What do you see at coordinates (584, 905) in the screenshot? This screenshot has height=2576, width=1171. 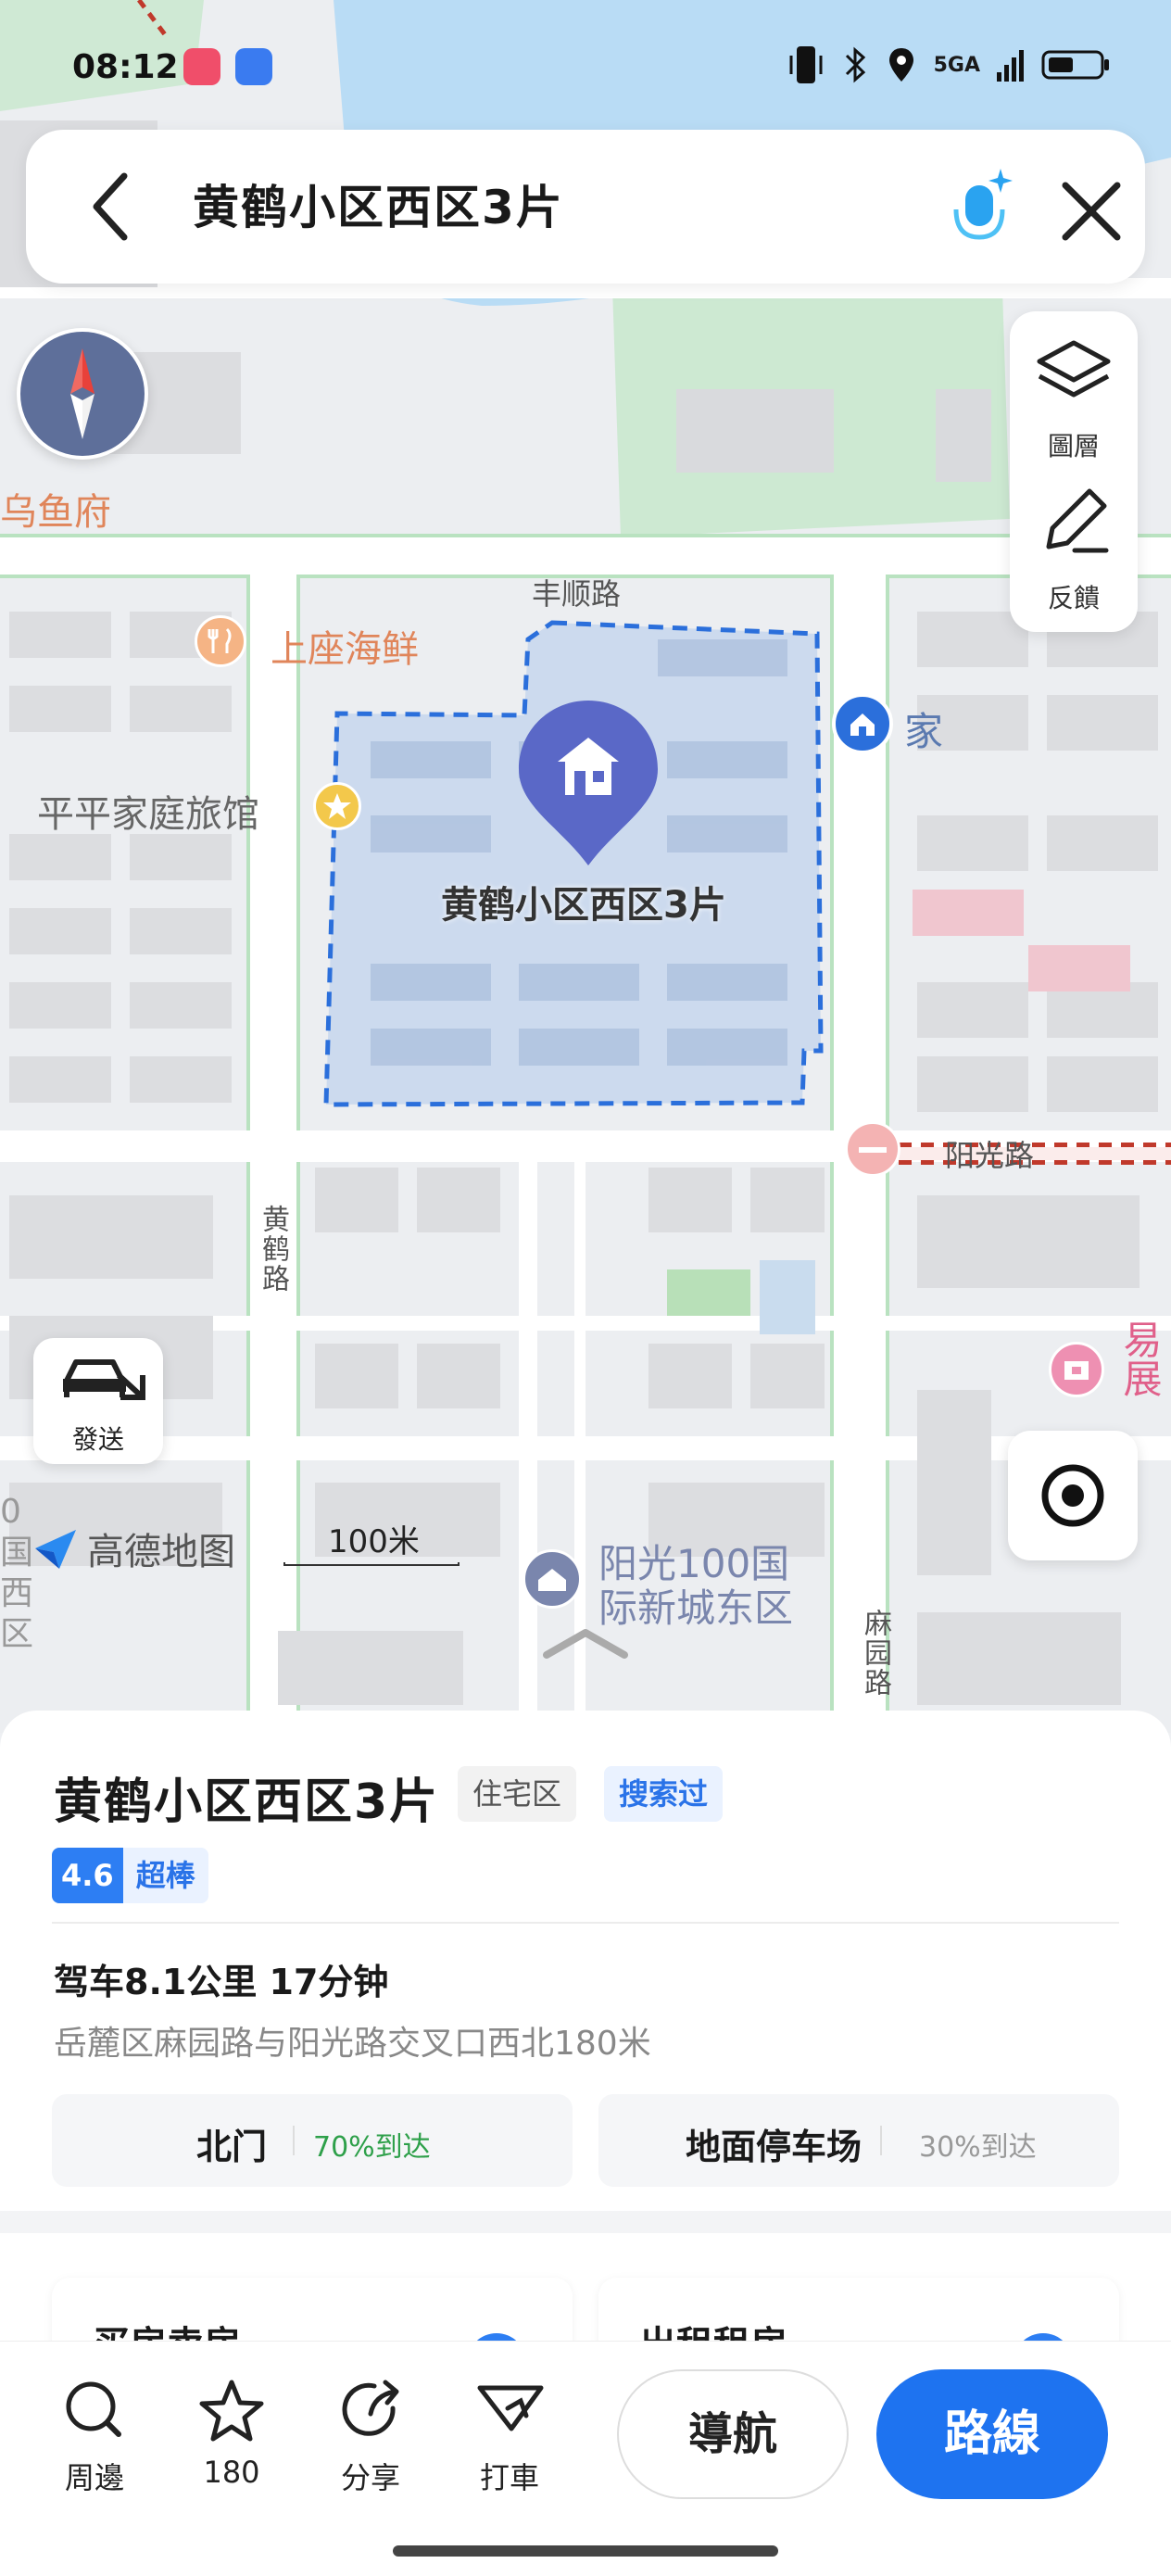 I see `marker-label: 黄鹤小区西区3片` at bounding box center [584, 905].